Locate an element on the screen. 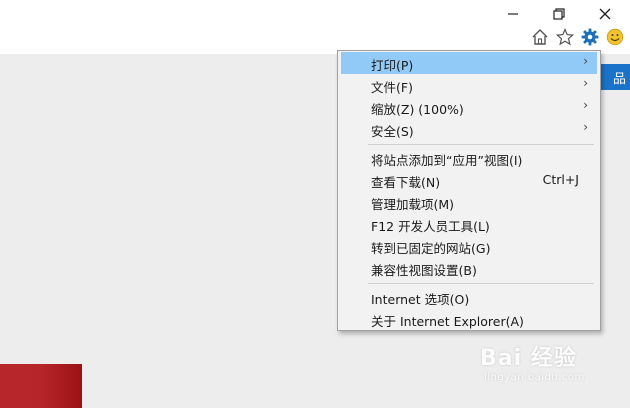 The height and width of the screenshot is (408, 630). menu-item-label: 管理加载项(M) is located at coordinates (413, 204).